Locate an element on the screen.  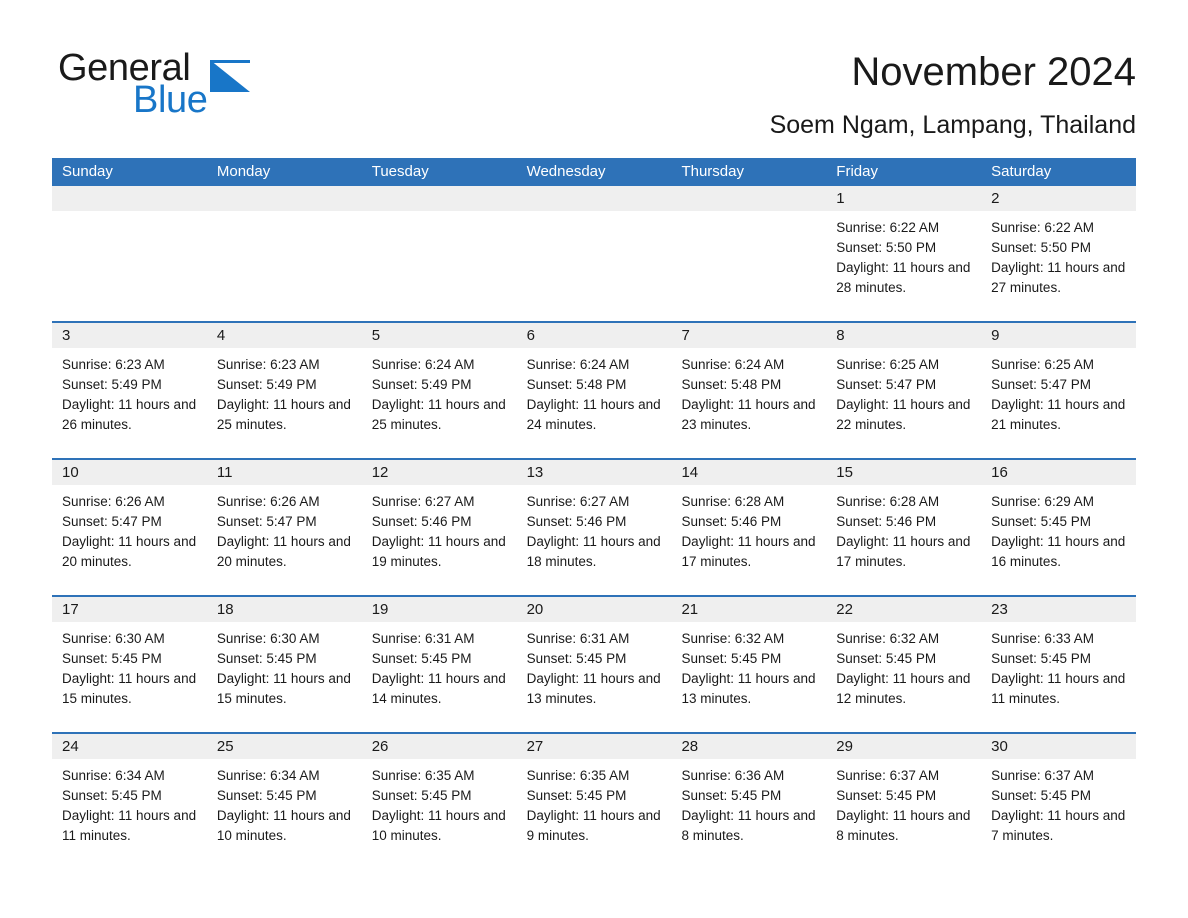
generalblue-logo: General Blue is located at coordinates (163, 83).